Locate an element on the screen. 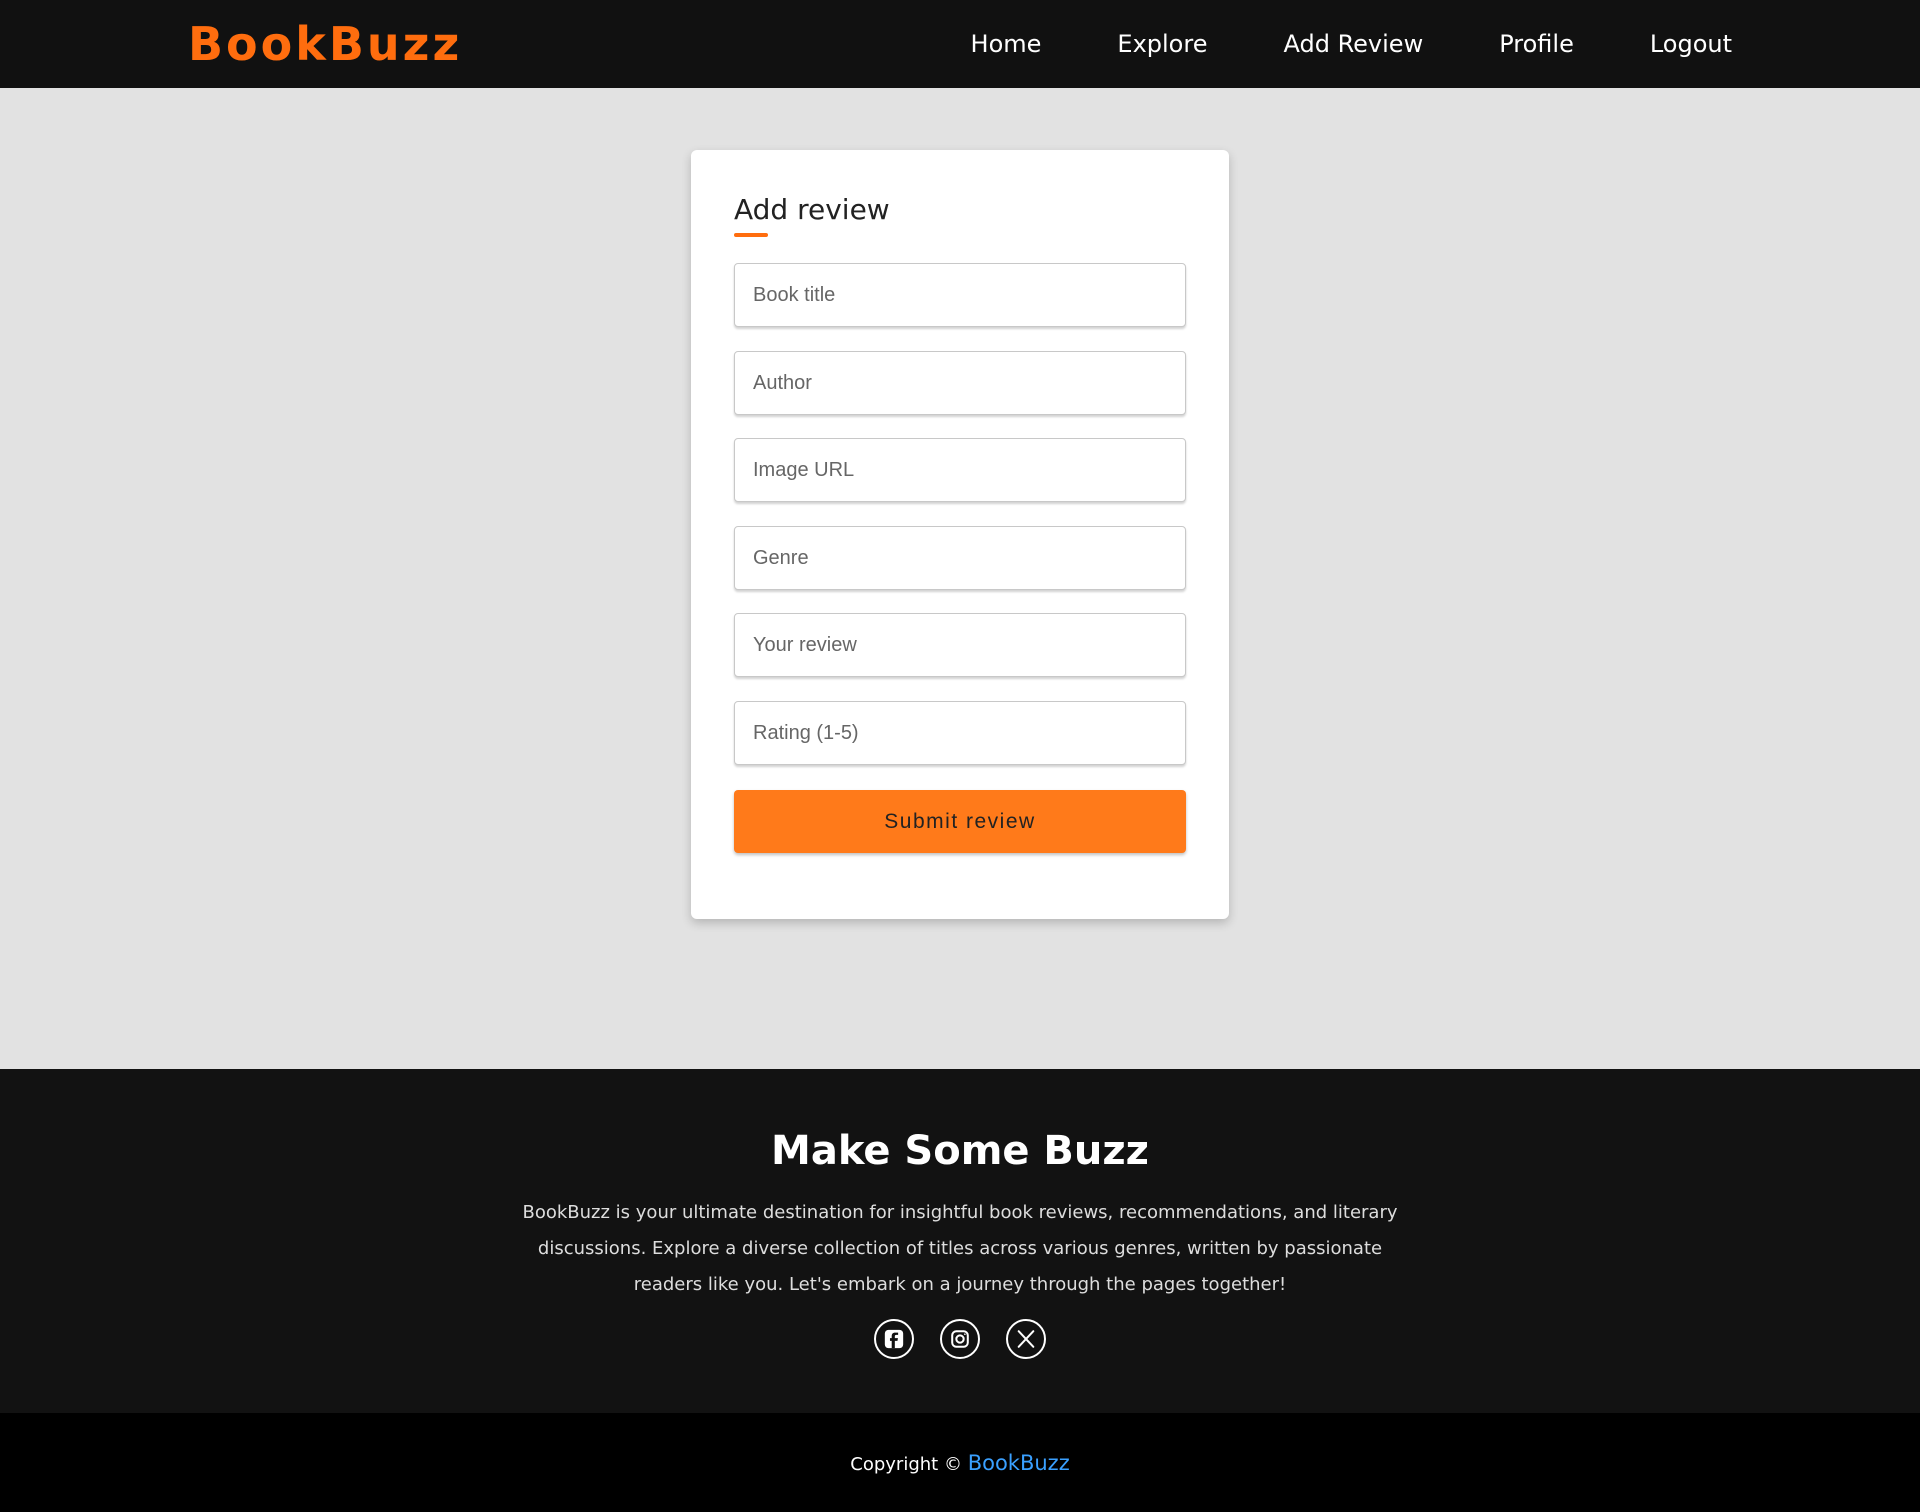 This screenshot has height=1512, width=1920. book-title-input is located at coordinates (960, 295).